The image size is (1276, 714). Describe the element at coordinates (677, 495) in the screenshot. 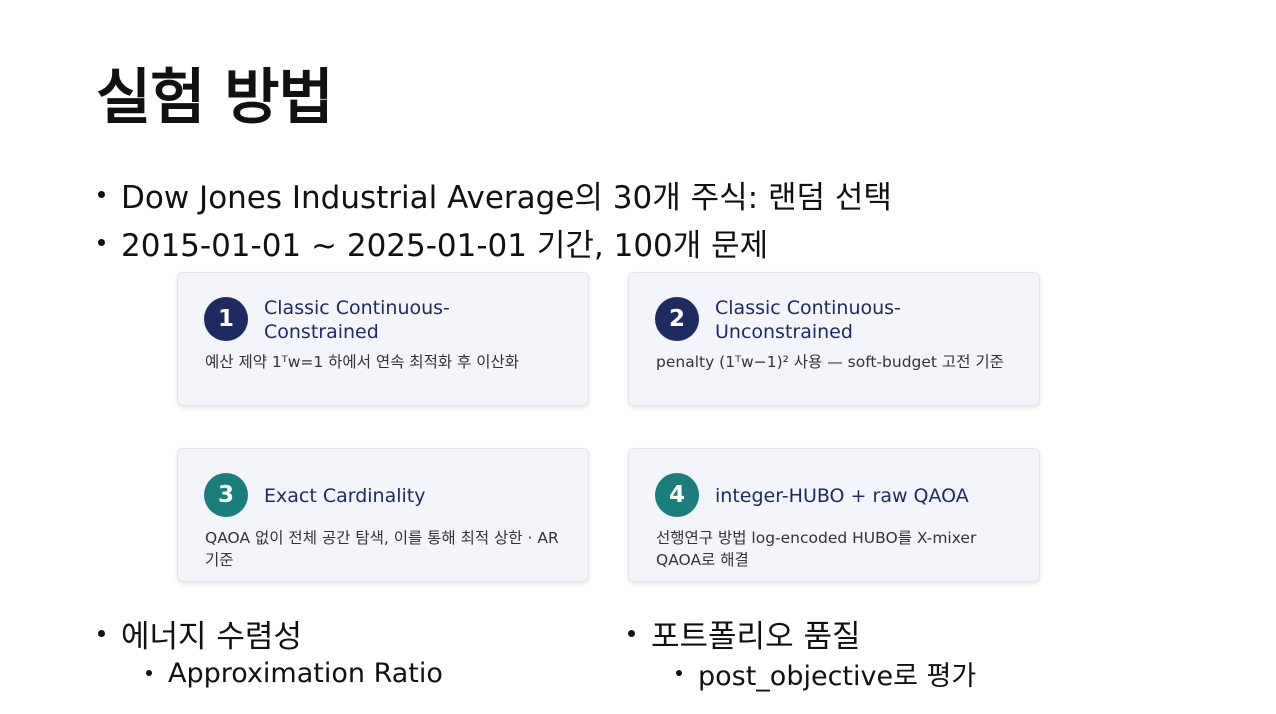

I see `number-badge: 4` at that location.